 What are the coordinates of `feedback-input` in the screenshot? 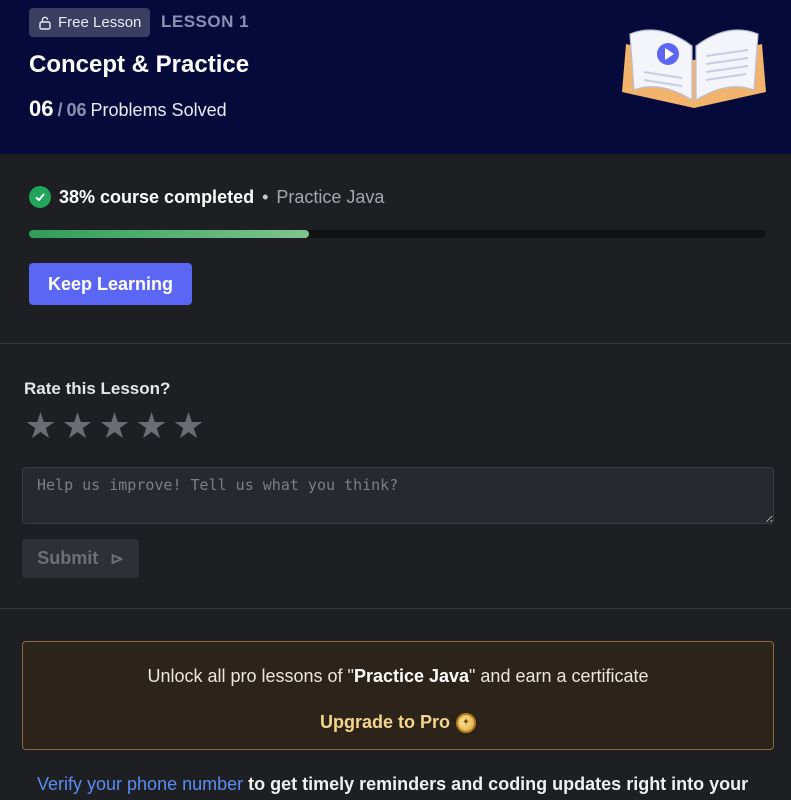 It's located at (398, 495).